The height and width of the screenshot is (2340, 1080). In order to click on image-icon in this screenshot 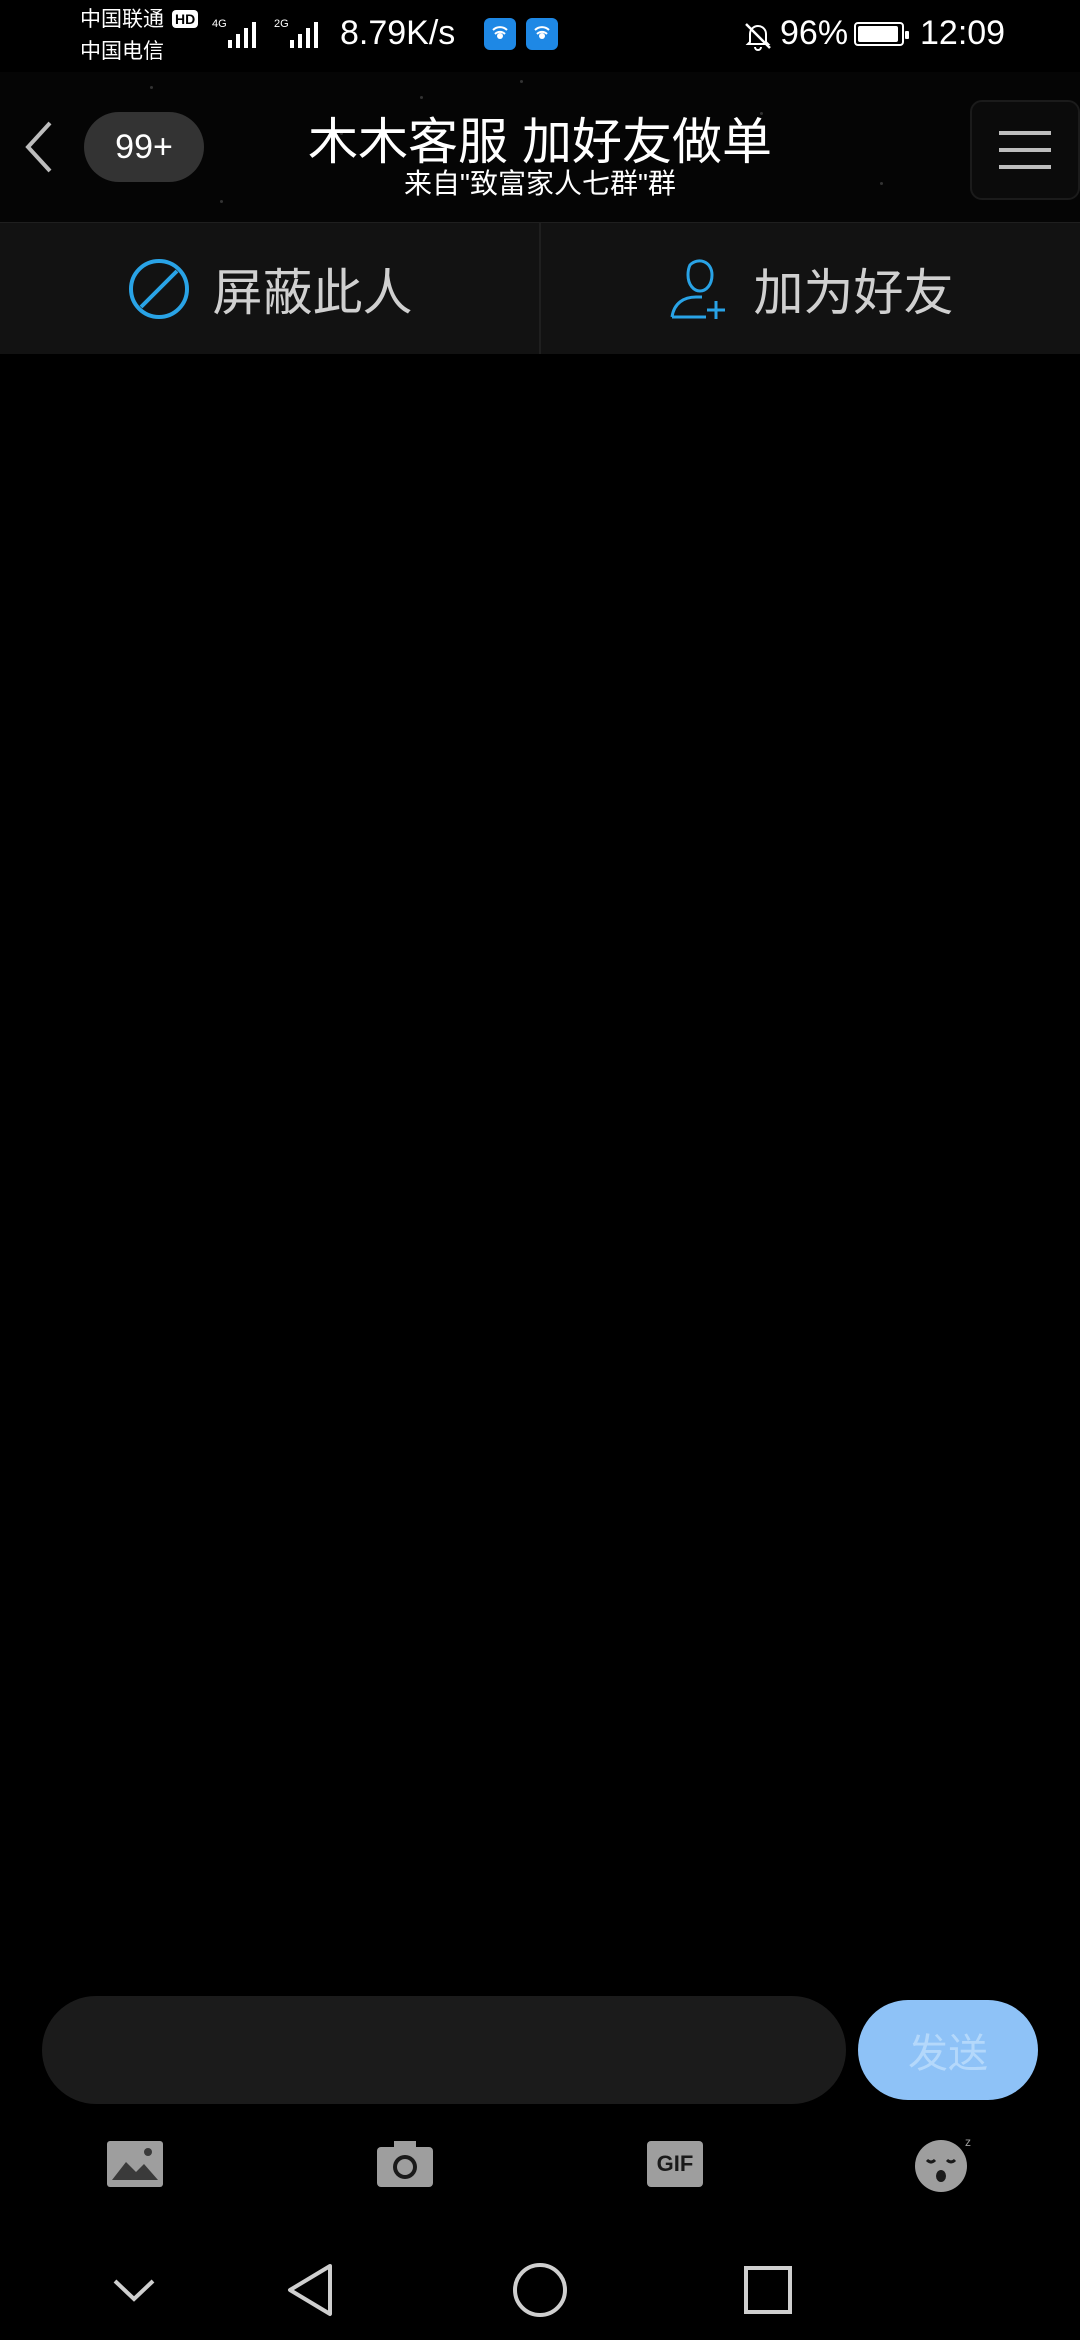, I will do `click(135, 2164)`.